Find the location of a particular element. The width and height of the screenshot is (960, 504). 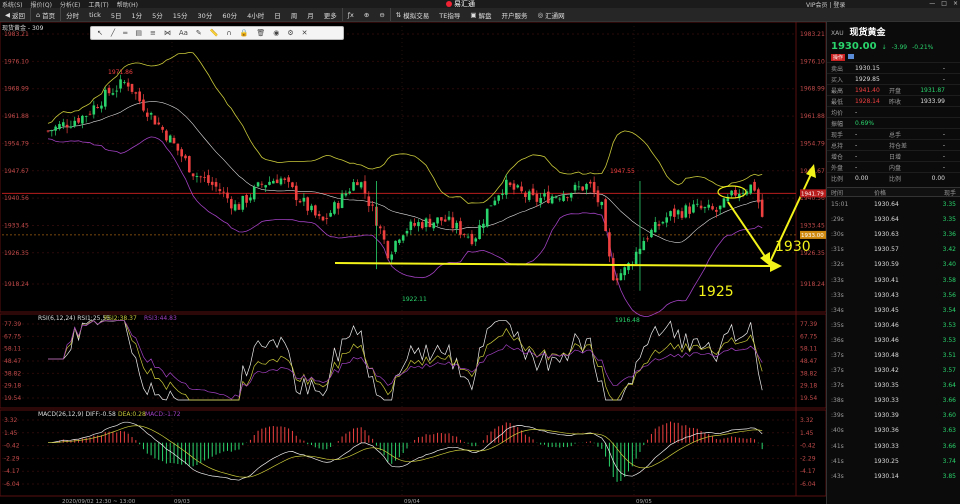

period-more: 更多 is located at coordinates (330, 14).